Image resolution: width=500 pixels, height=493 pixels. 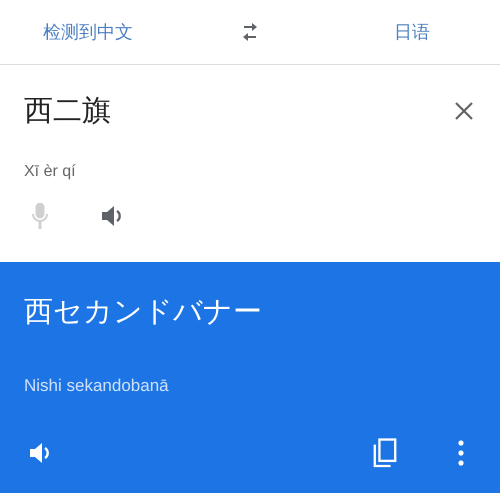 I want to click on copy-icon, so click(x=385, y=453).